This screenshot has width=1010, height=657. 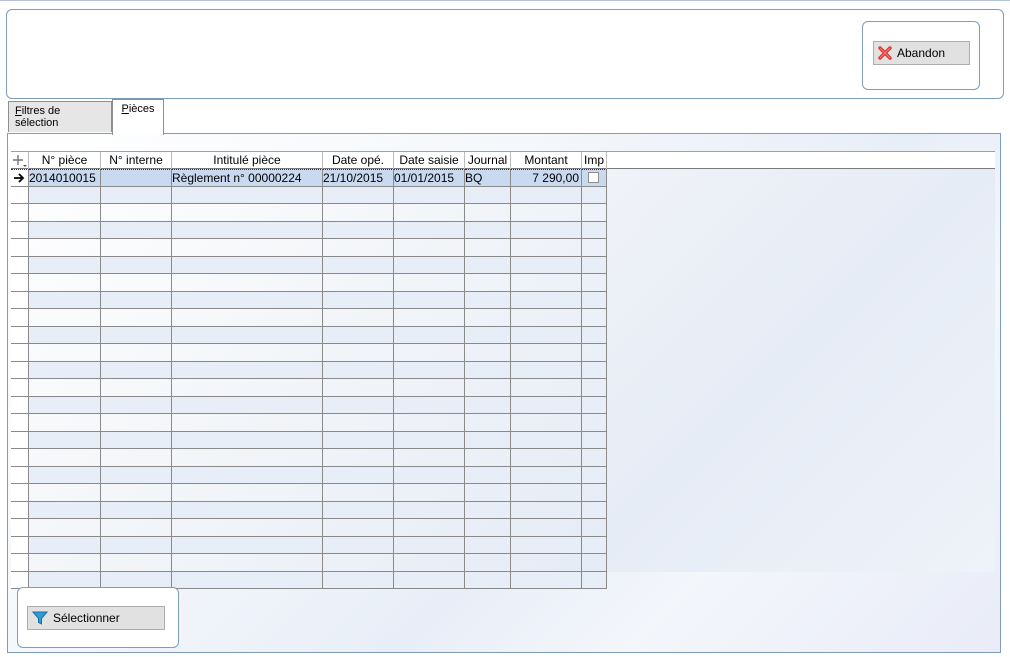 I want to click on tab-pieces: Pièces, so click(x=138, y=117).